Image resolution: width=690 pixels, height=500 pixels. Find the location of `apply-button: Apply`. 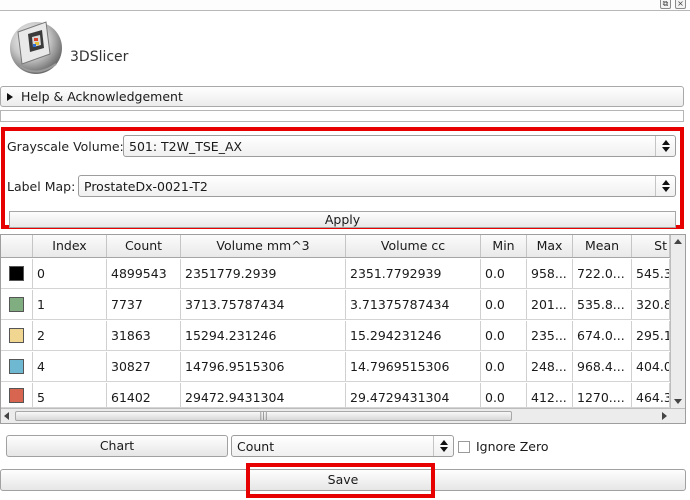

apply-button: Apply is located at coordinates (342, 219).